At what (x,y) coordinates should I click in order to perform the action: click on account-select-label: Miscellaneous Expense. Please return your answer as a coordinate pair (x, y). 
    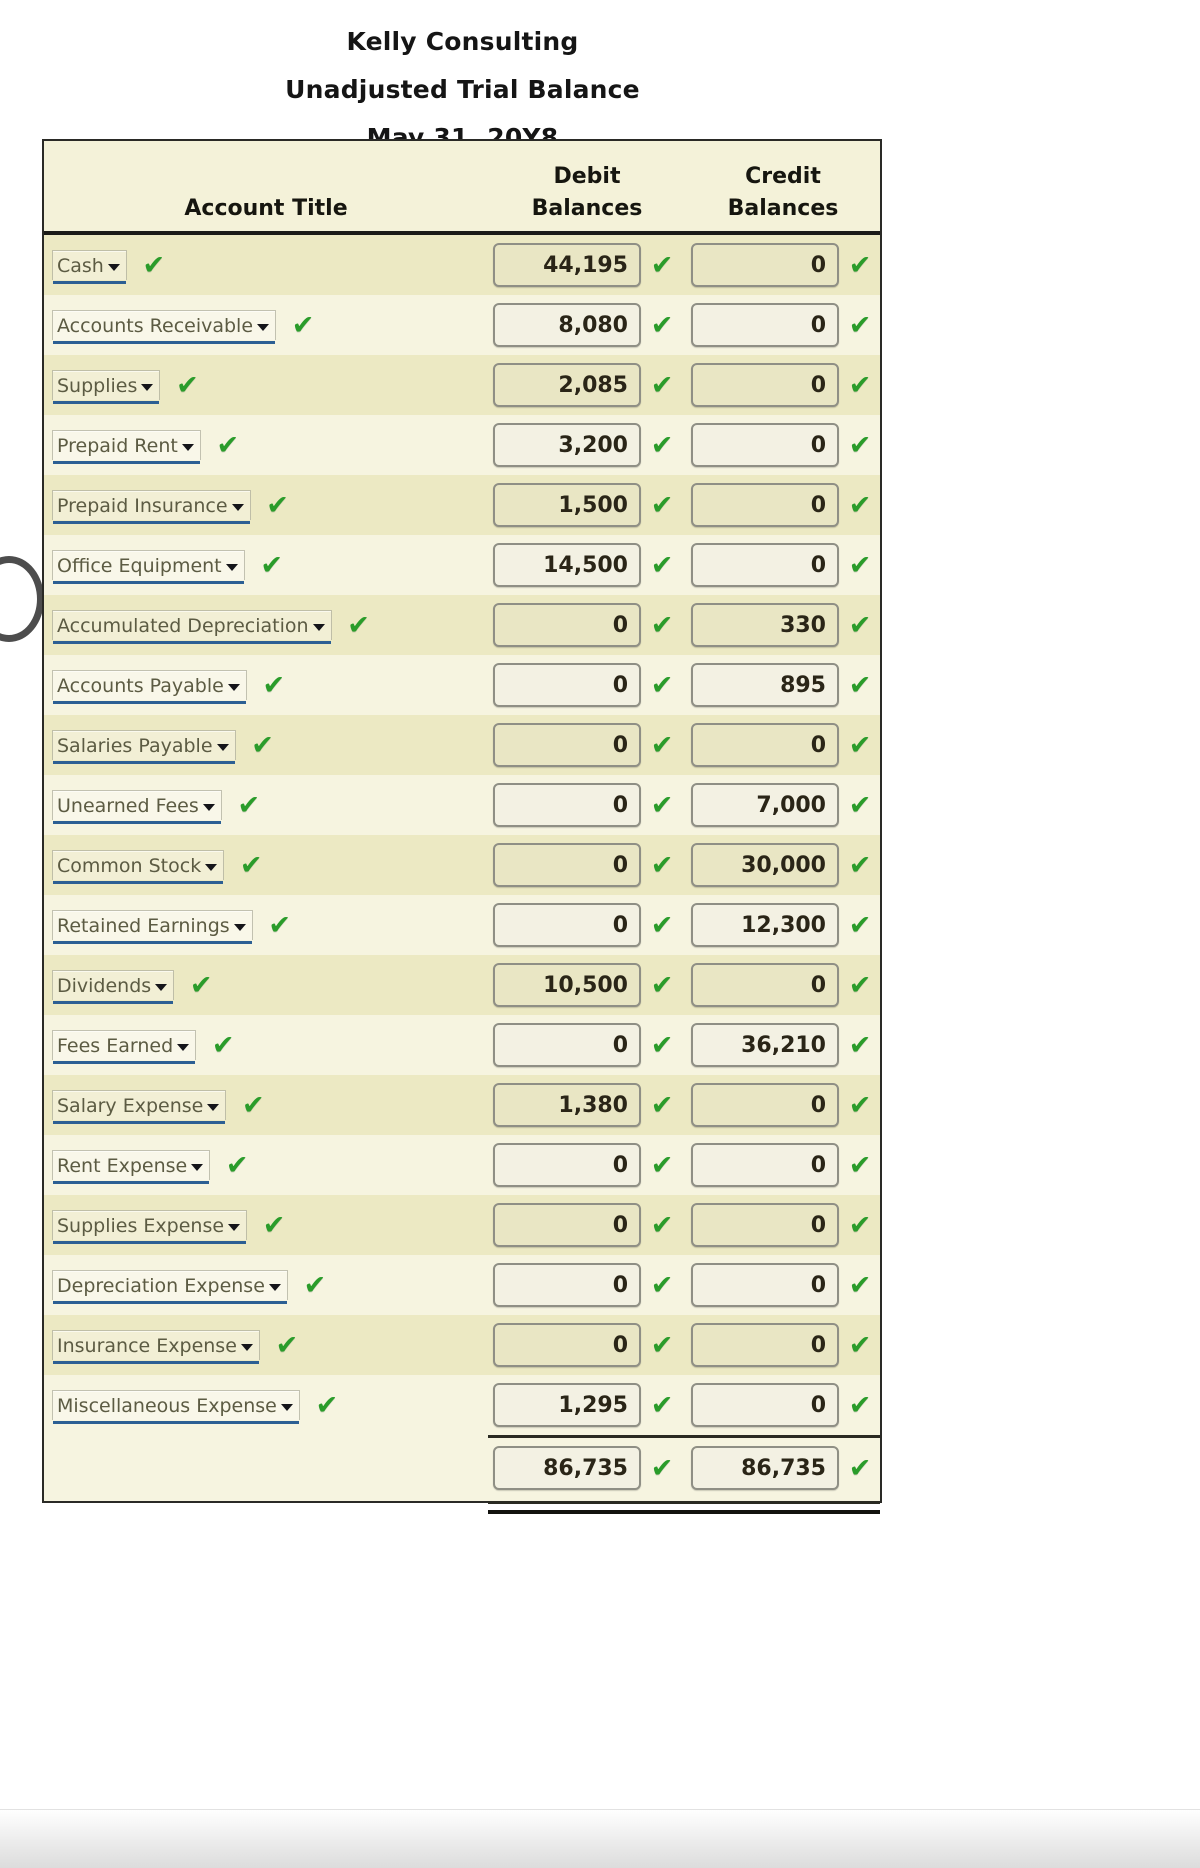
    Looking at the image, I should click on (167, 1405).